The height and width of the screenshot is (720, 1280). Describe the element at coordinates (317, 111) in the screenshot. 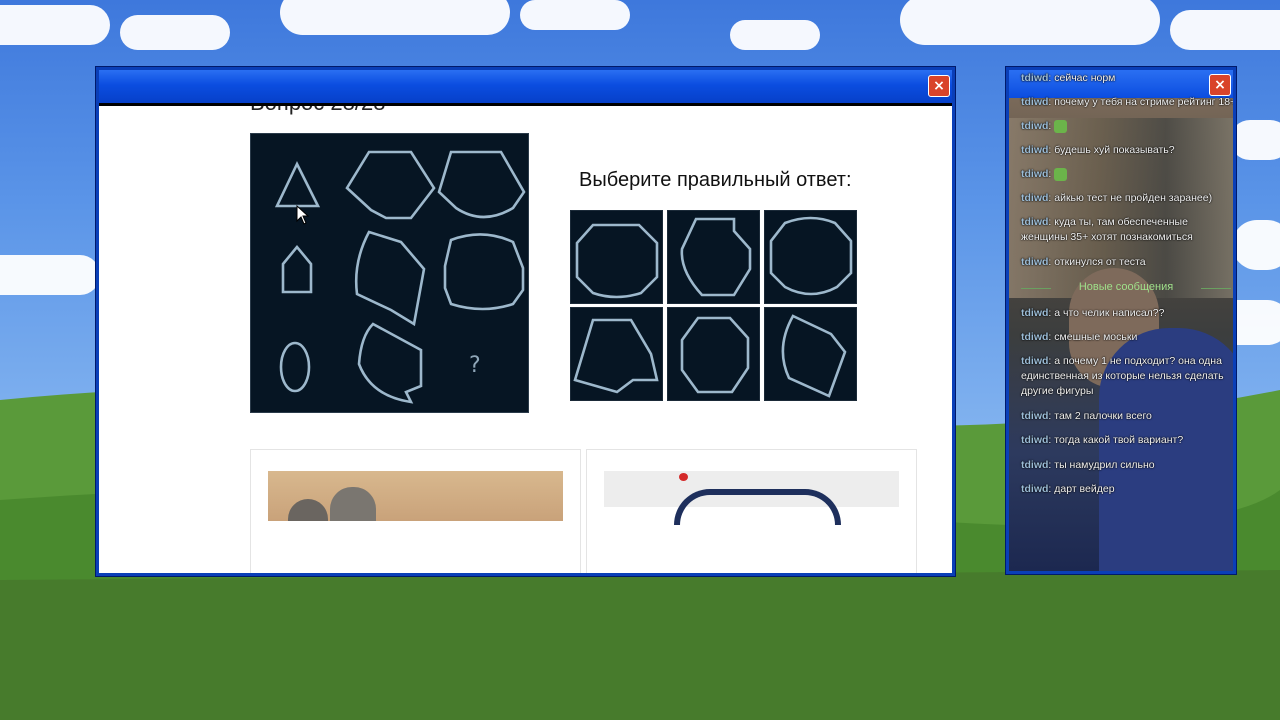

I see `question-title: Вопрос 28/28` at that location.